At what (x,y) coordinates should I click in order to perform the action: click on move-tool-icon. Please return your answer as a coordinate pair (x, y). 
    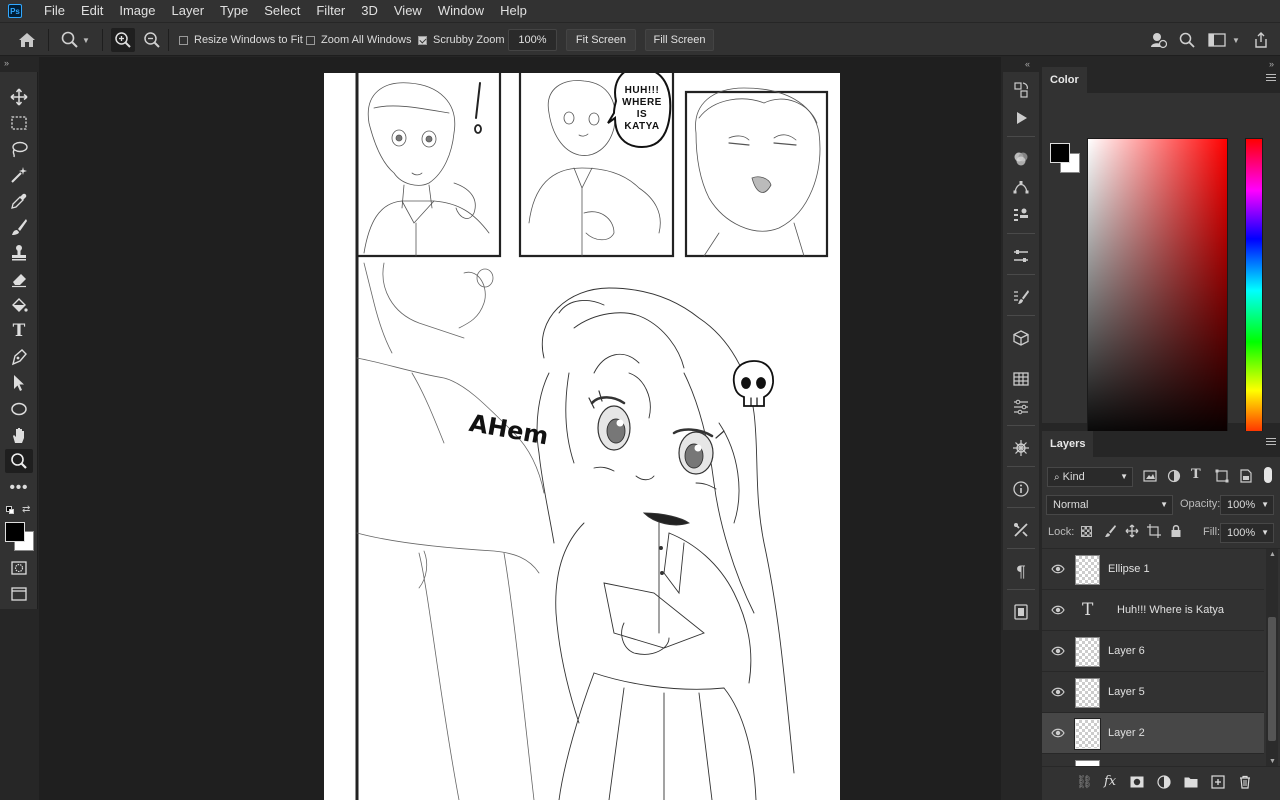
    Looking at the image, I should click on (19, 97).